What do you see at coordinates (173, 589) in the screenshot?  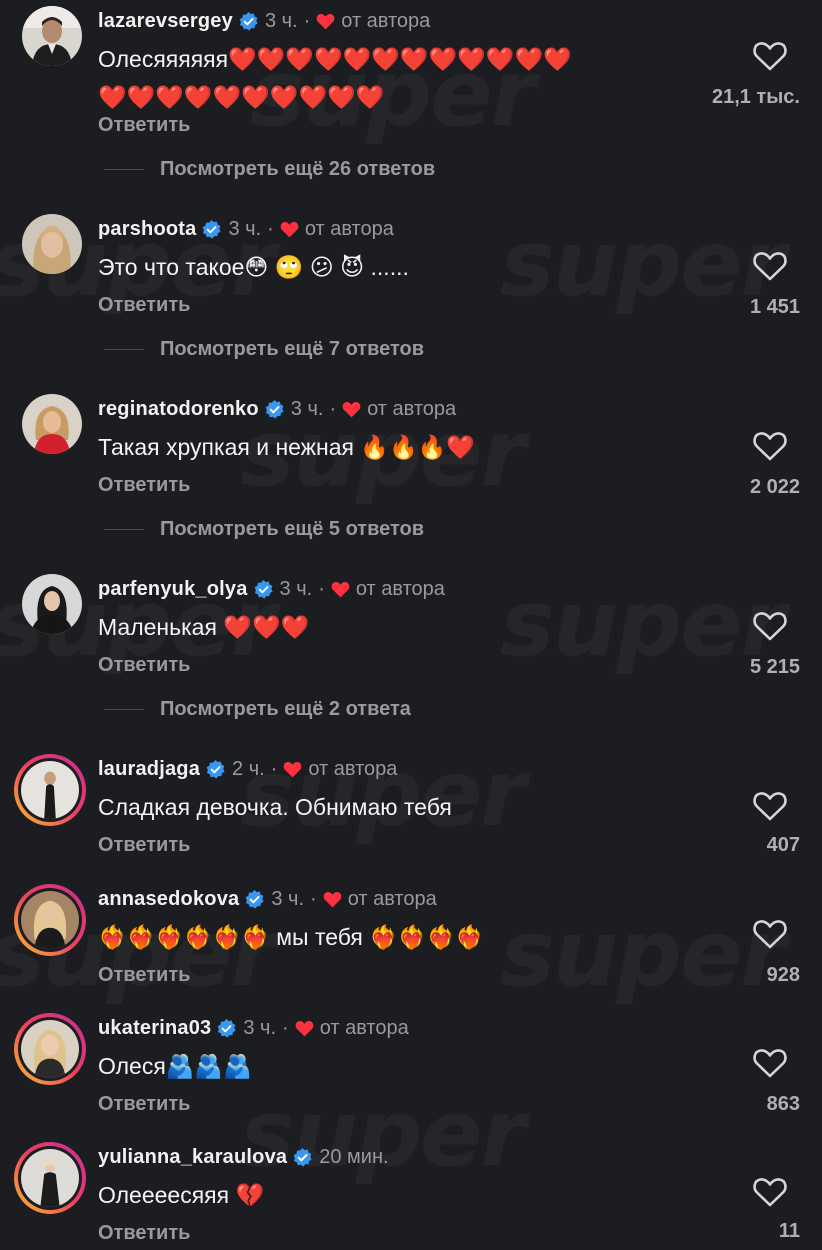 I see `username: parfenyuk_olya` at bounding box center [173, 589].